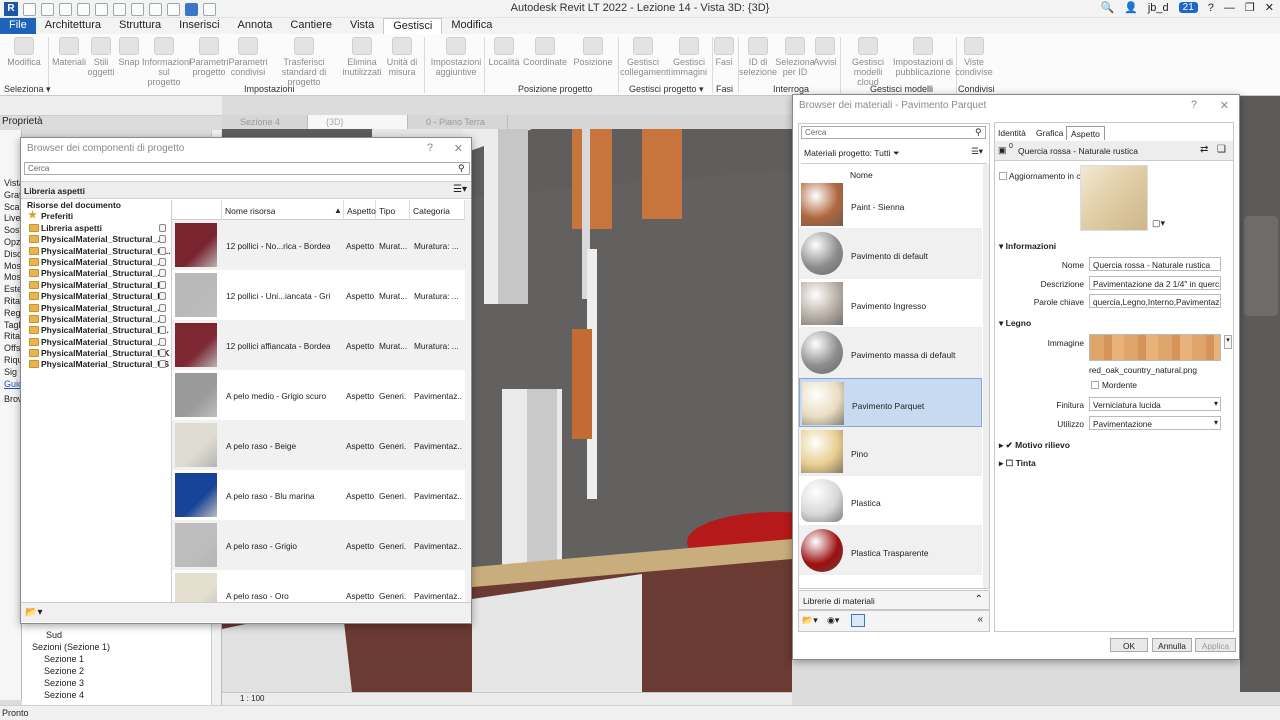  Describe the element at coordinates (73, 26) in the screenshot. I see `tab-architettura: Architettura` at that location.